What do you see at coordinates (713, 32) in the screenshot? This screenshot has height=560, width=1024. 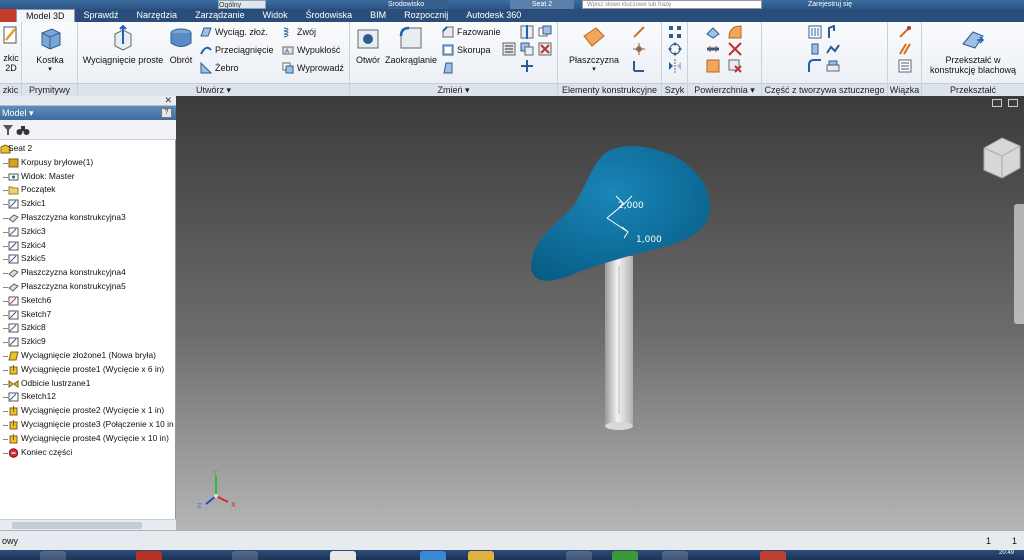 I see `thicken-icon` at bounding box center [713, 32].